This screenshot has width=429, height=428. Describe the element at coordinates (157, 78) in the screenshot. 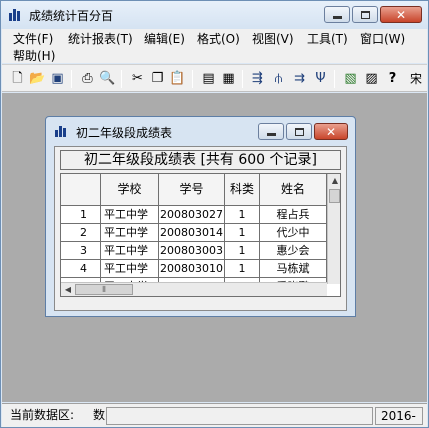

I see `copy-icon: ❐` at that location.